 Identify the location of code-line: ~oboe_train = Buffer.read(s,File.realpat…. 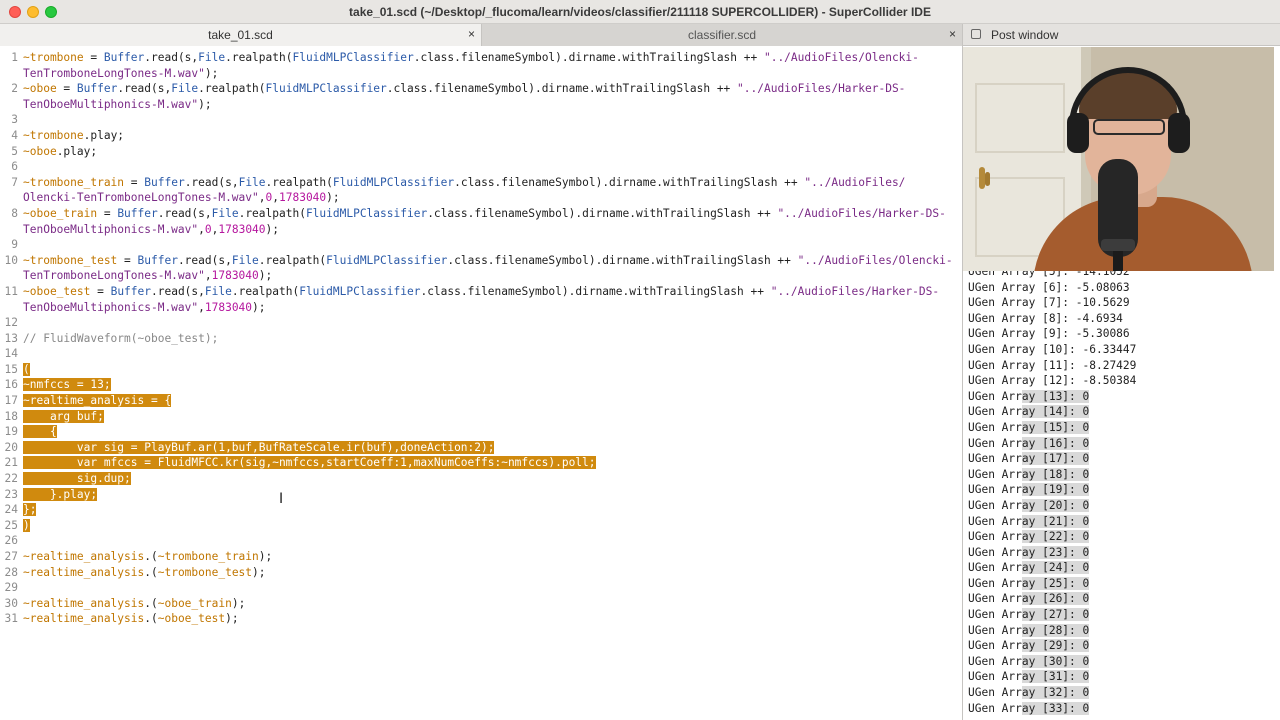
(488, 214).